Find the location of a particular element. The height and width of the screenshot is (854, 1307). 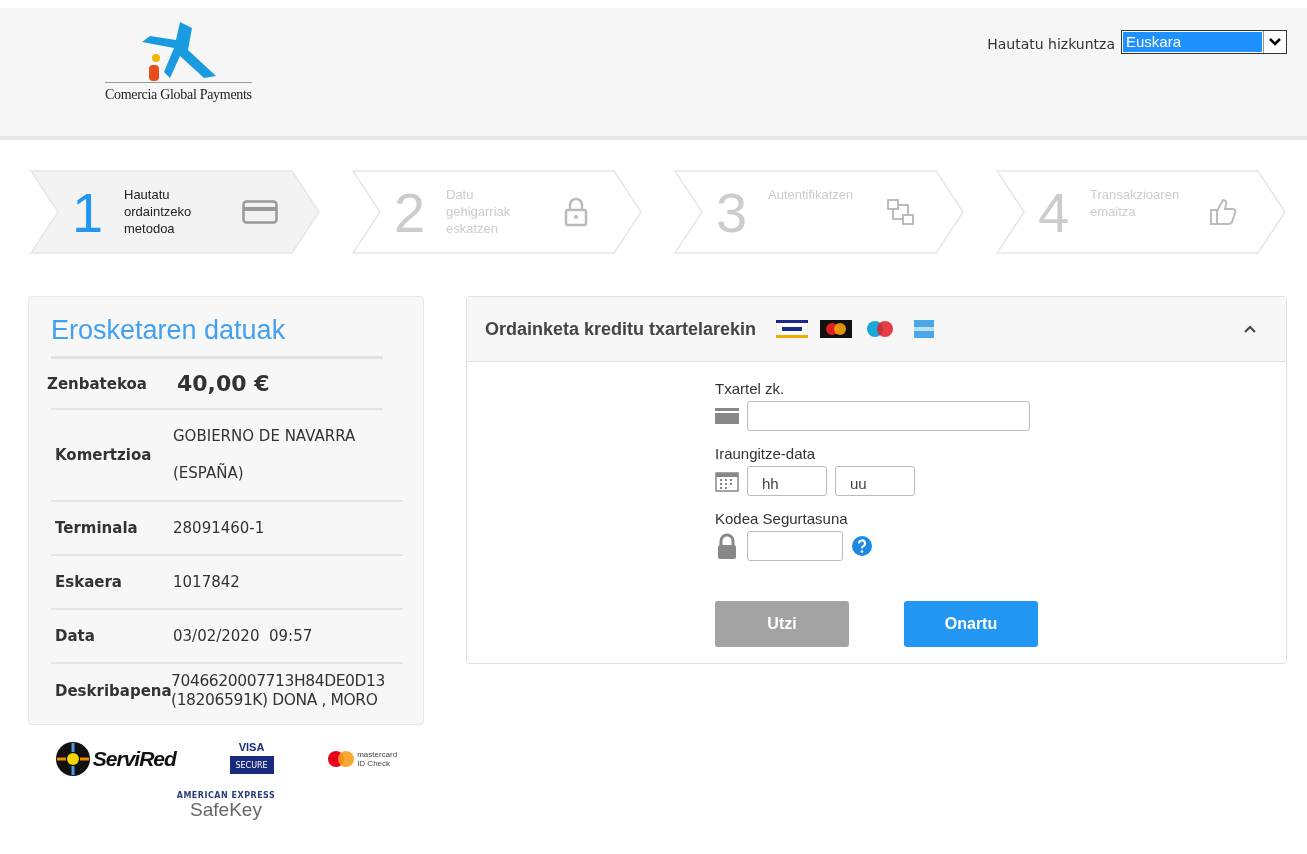

detail-label: Data is located at coordinates (75, 636).